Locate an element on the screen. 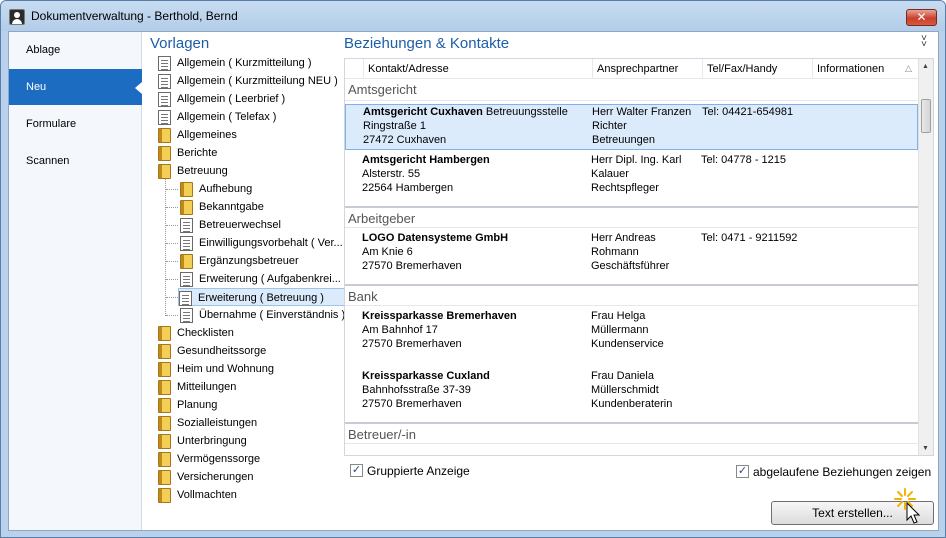  contact-person: Herr Dipl. Ing. Karl is located at coordinates (636, 160).